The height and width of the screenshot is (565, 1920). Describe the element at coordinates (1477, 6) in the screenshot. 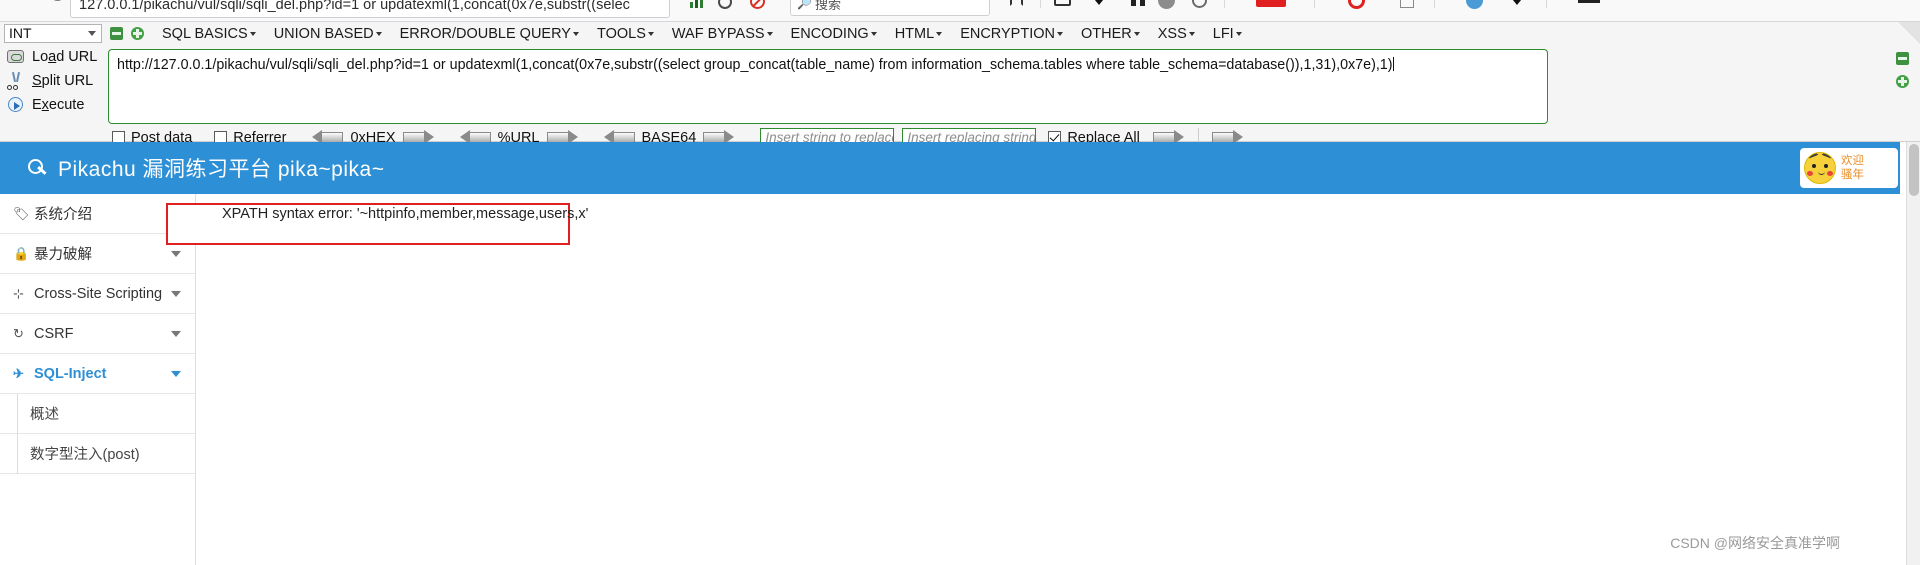

I see `chrome-extension-icon` at that location.